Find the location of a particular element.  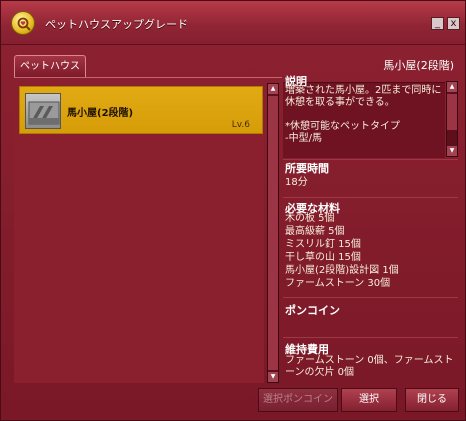

close-button: 閉じる is located at coordinates (432, 400).